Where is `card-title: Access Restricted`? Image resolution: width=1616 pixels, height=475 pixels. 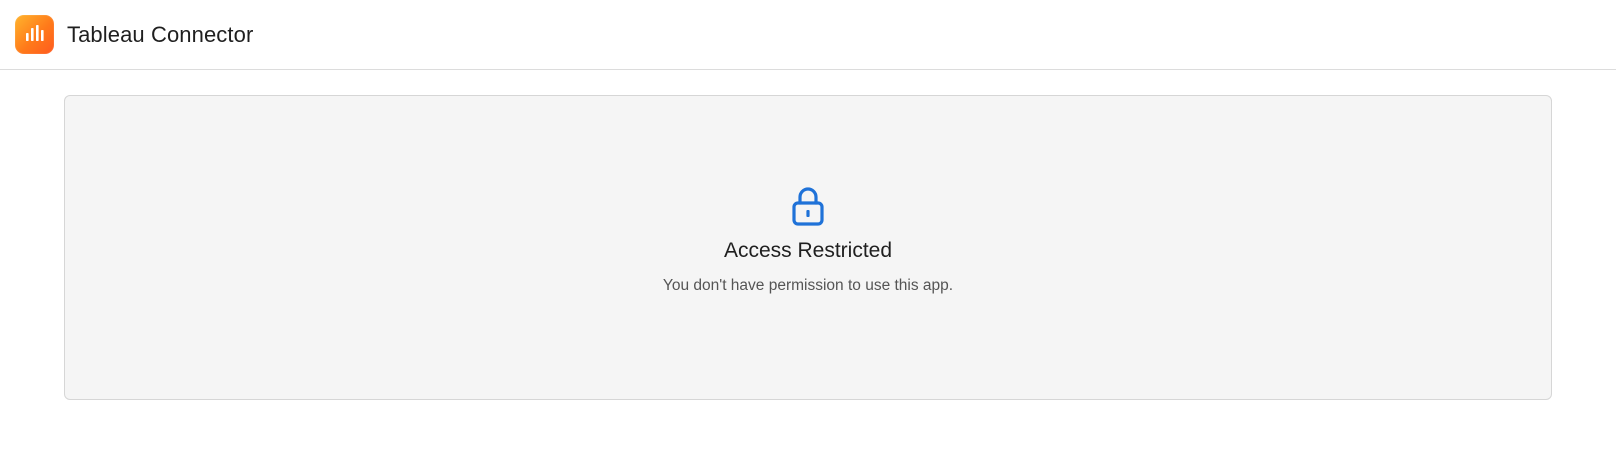 card-title: Access Restricted is located at coordinates (808, 250).